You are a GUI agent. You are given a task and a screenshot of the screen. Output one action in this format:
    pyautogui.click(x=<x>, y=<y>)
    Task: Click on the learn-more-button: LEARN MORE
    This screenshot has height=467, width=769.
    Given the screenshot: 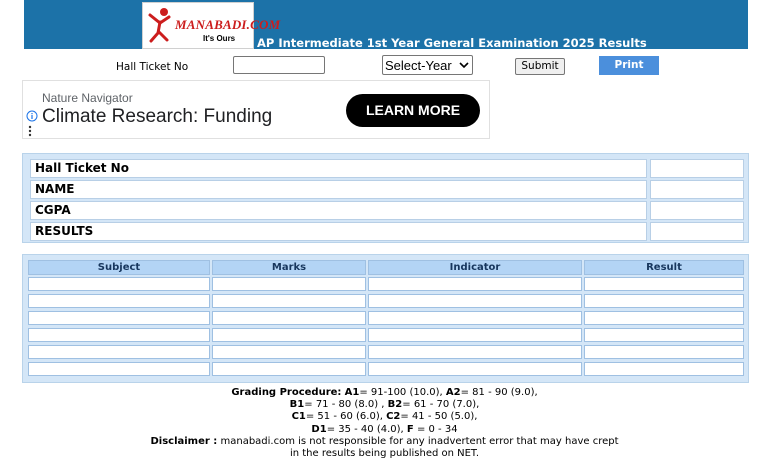 What is the action you would take?
    pyautogui.click(x=413, y=110)
    